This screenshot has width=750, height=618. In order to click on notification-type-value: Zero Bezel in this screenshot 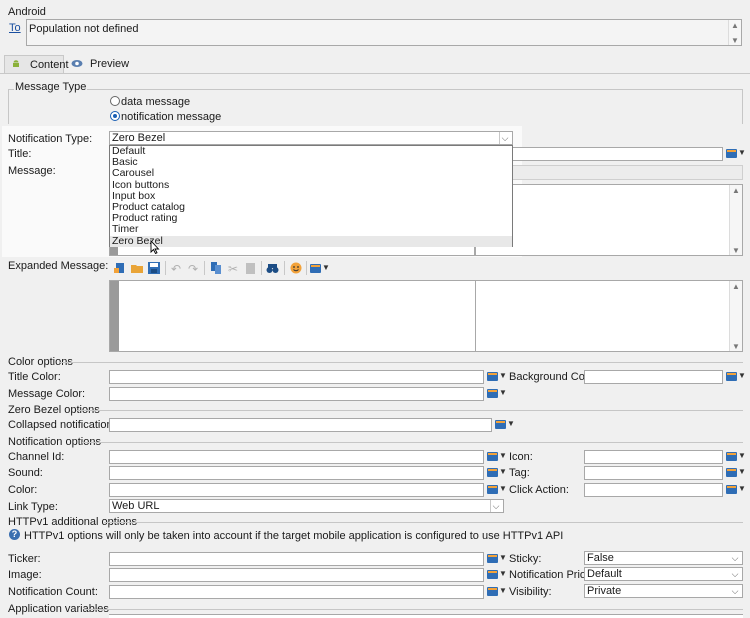, I will do `click(139, 138)`.